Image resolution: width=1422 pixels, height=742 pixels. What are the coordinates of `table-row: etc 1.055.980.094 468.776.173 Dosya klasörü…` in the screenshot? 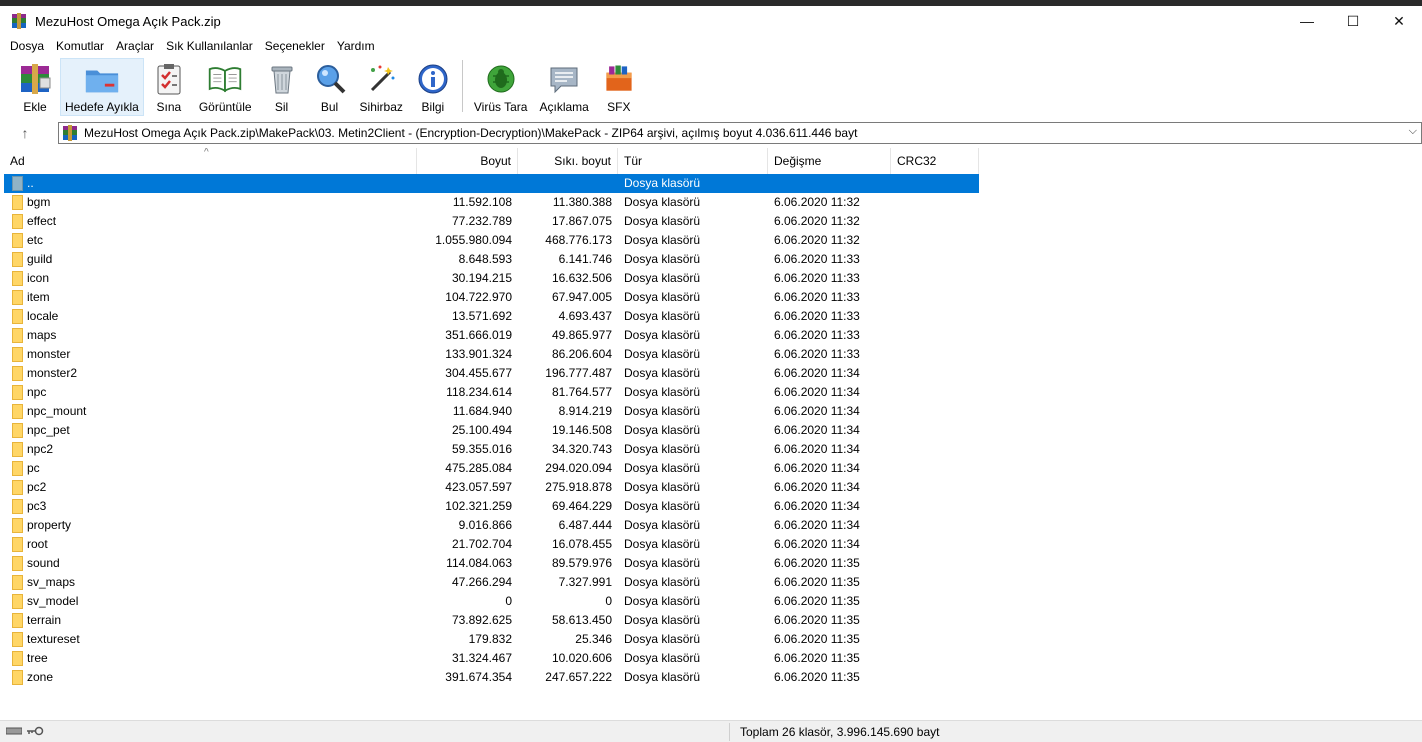 It's located at (491, 240).